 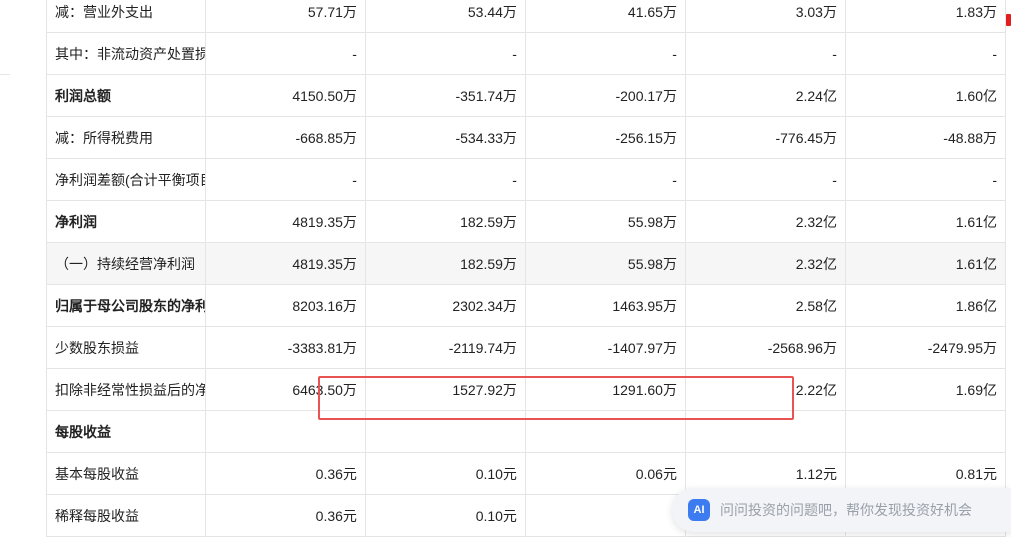 What do you see at coordinates (605, 16) in the screenshot?
I see `value-cell: 41.65万` at bounding box center [605, 16].